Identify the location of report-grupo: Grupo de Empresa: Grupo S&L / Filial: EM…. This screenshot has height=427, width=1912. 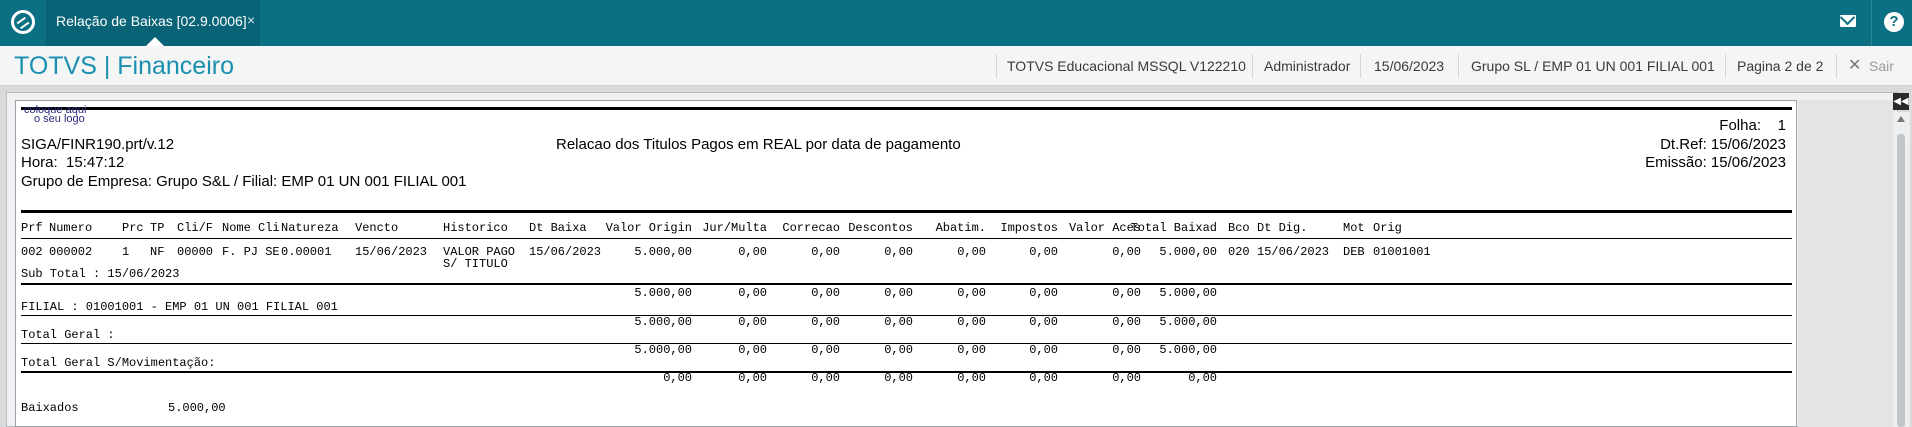
(244, 181).